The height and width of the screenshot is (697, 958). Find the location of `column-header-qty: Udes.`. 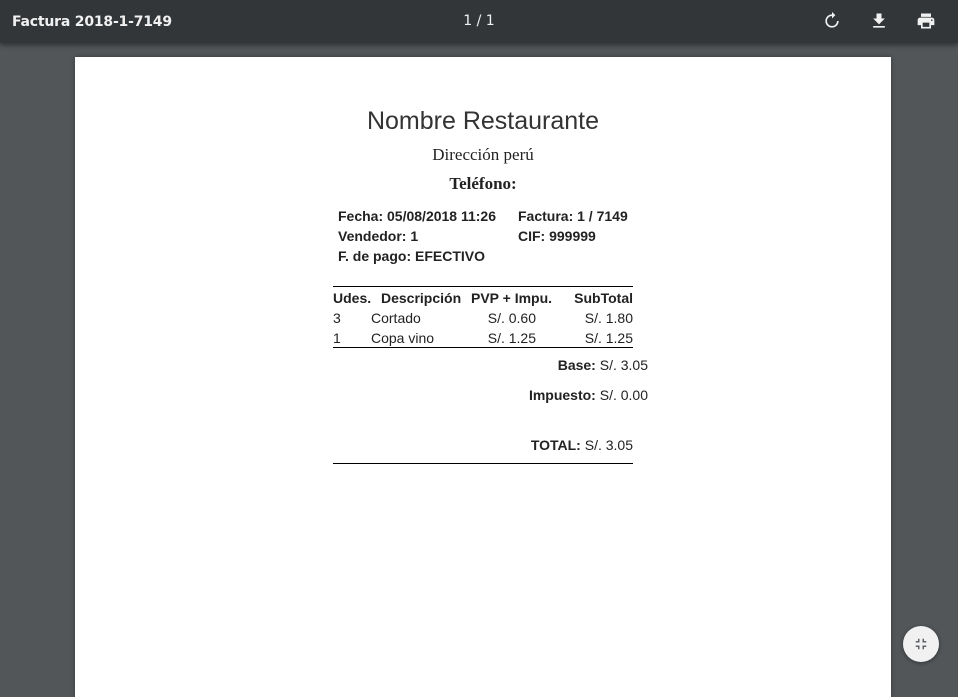

column-header-qty: Udes. is located at coordinates (352, 298).